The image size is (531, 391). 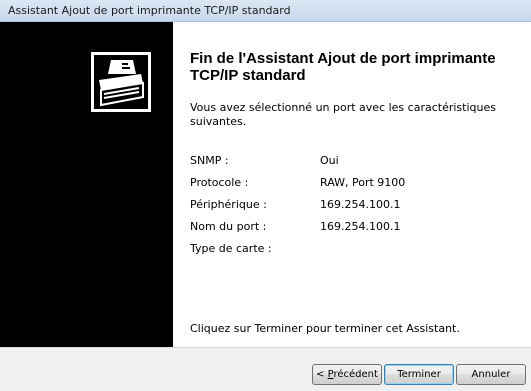 I want to click on detail-value: Oui, so click(x=329, y=160).